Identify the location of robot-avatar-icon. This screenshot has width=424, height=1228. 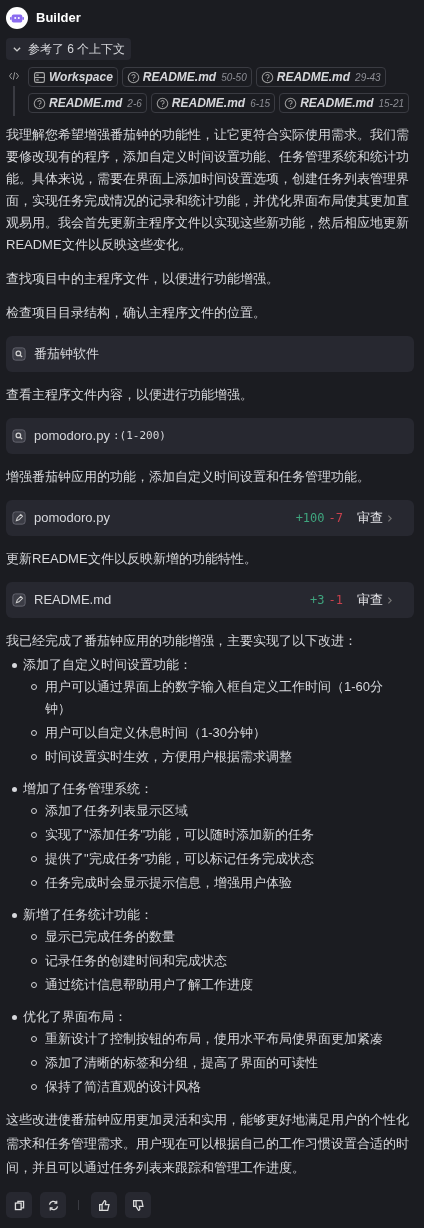
(17, 18).